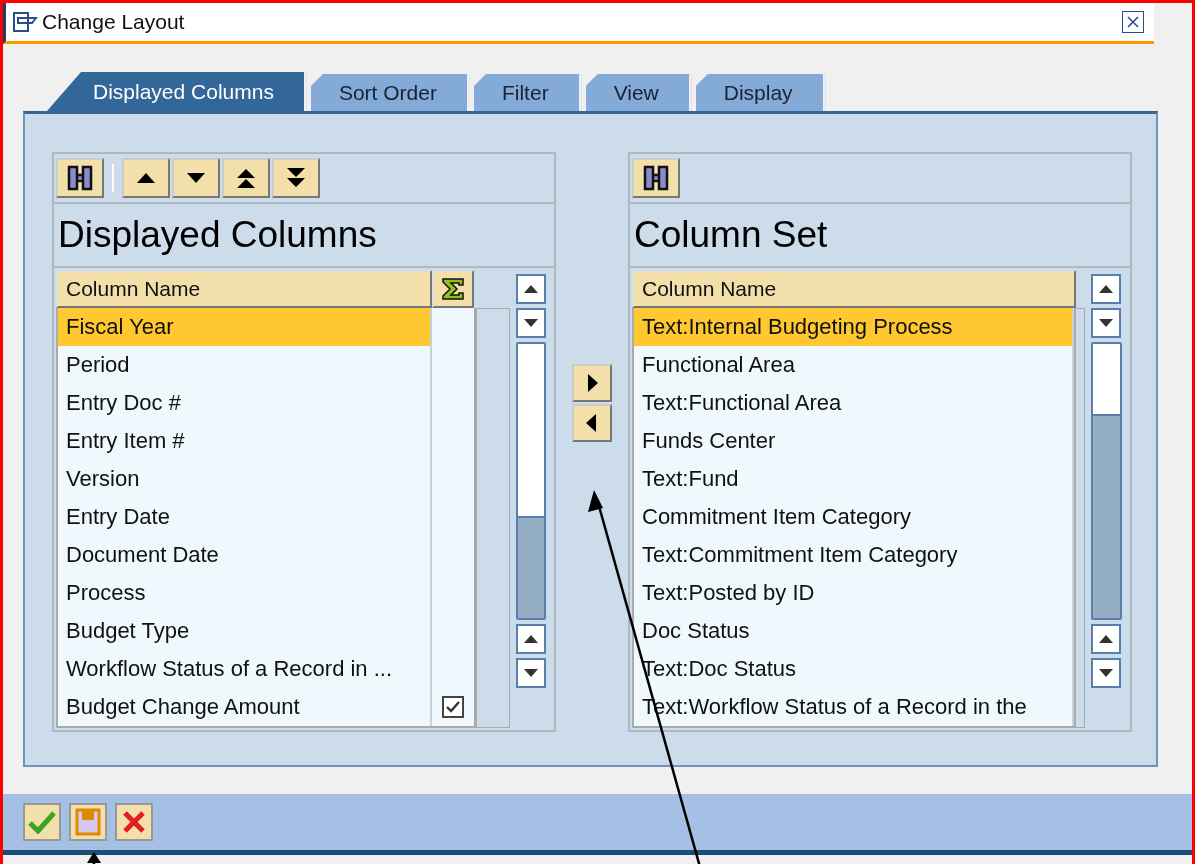  What do you see at coordinates (245, 593) in the screenshot?
I see `list-item: Process` at bounding box center [245, 593].